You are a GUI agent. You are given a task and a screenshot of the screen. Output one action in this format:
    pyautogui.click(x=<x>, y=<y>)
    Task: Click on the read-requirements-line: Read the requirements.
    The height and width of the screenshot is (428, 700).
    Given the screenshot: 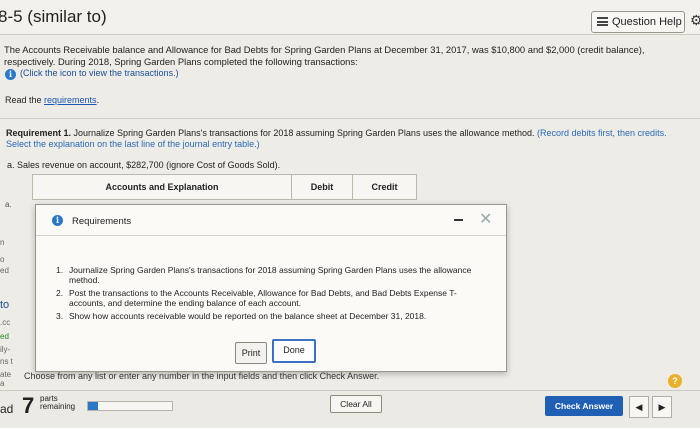 What is the action you would take?
    pyautogui.click(x=52, y=100)
    